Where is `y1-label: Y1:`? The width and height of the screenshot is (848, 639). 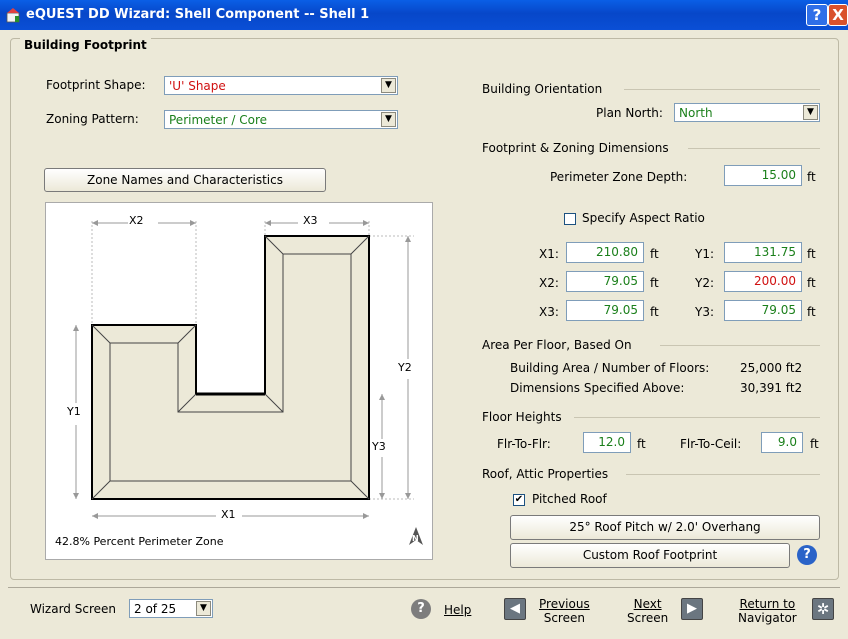
y1-label: Y1: is located at coordinates (705, 254).